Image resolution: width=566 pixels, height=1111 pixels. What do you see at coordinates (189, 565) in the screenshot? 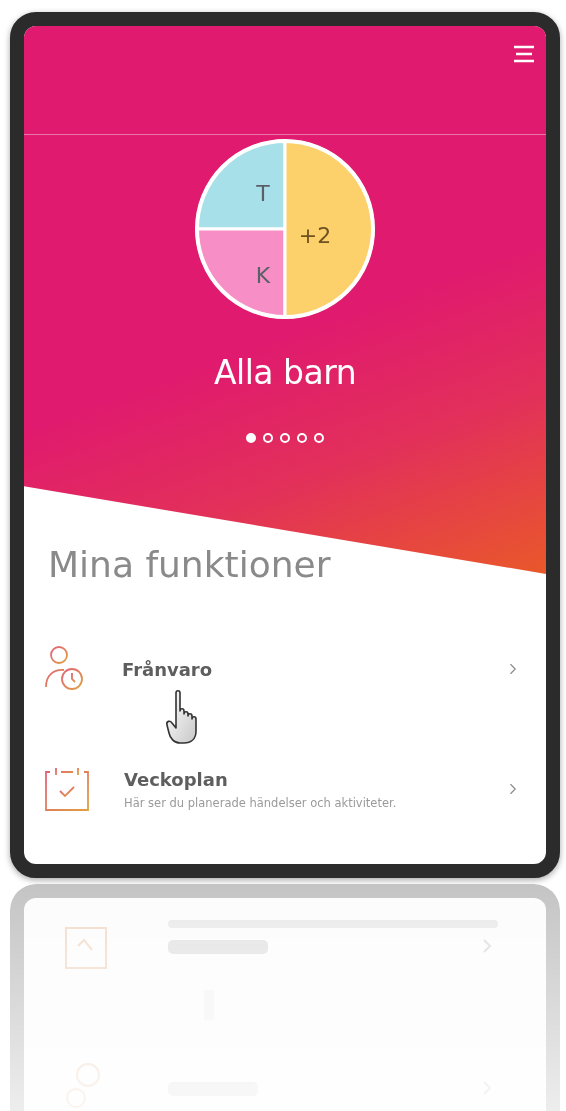
I see `section-title: Mina funktioner` at bounding box center [189, 565].